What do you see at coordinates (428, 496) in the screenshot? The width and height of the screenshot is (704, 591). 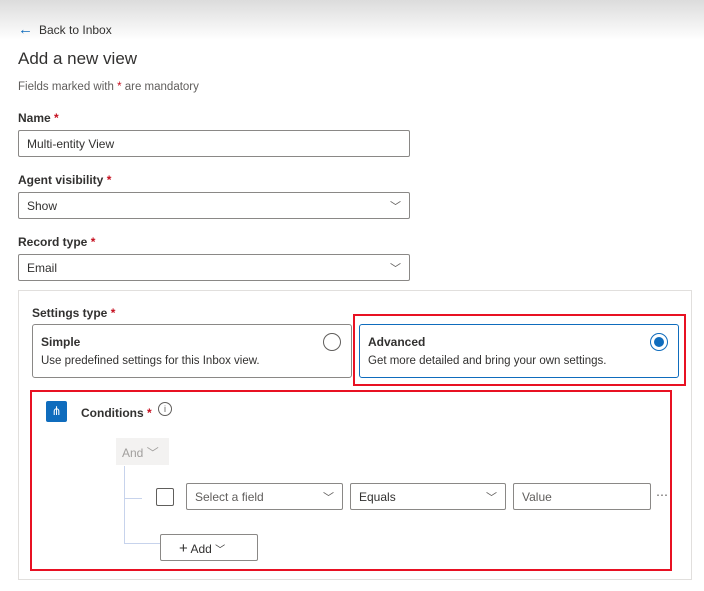 I see `operator-select: Equals ﹀` at bounding box center [428, 496].